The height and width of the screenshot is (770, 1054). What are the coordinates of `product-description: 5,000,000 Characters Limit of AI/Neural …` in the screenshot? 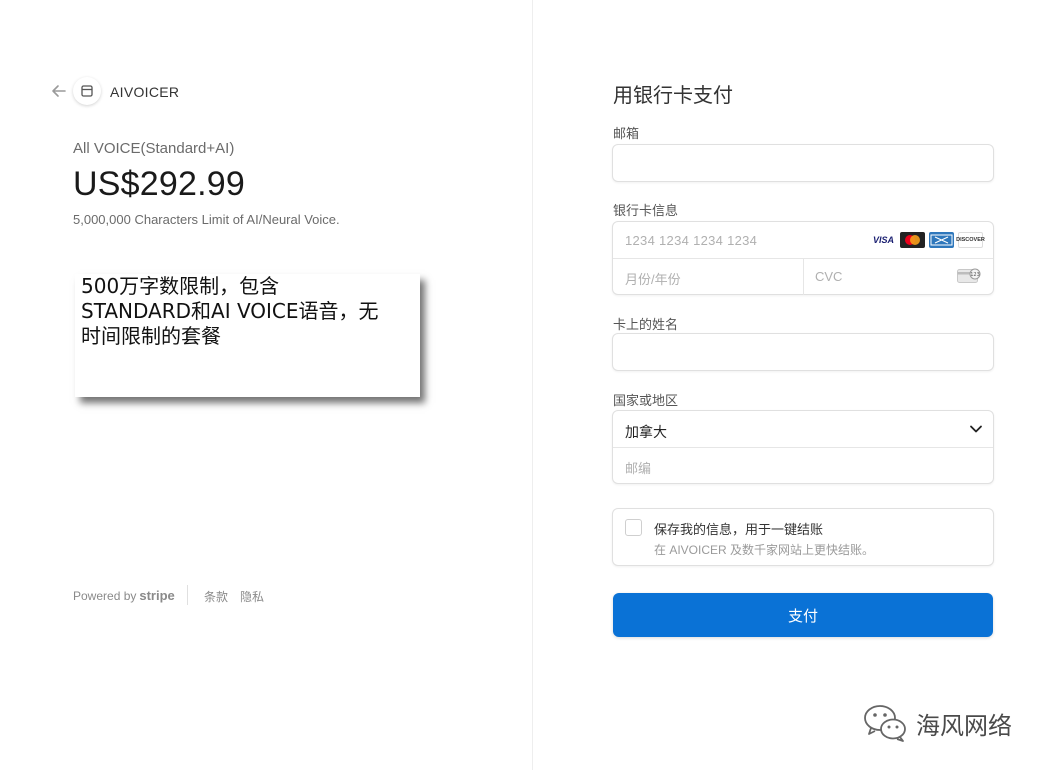 It's located at (206, 219).